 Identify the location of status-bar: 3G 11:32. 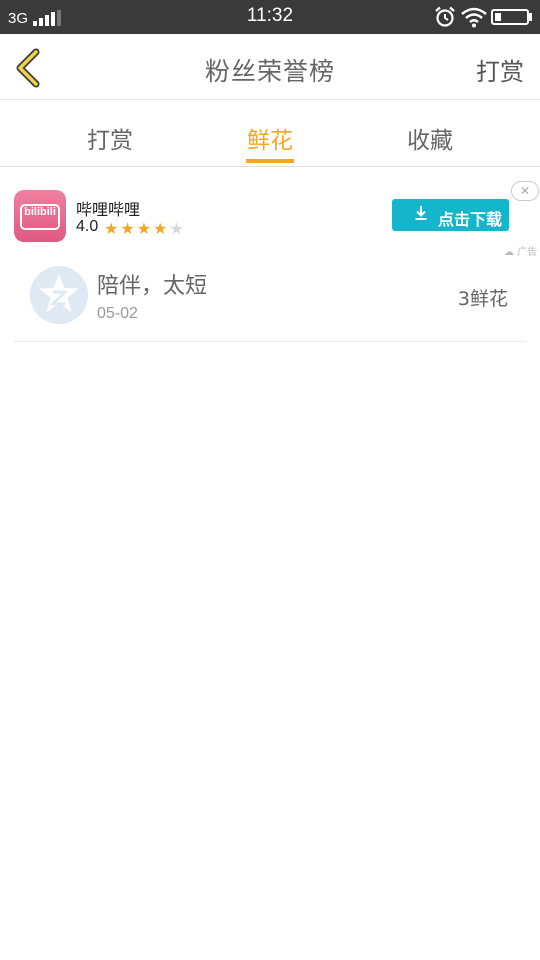
(270, 17).